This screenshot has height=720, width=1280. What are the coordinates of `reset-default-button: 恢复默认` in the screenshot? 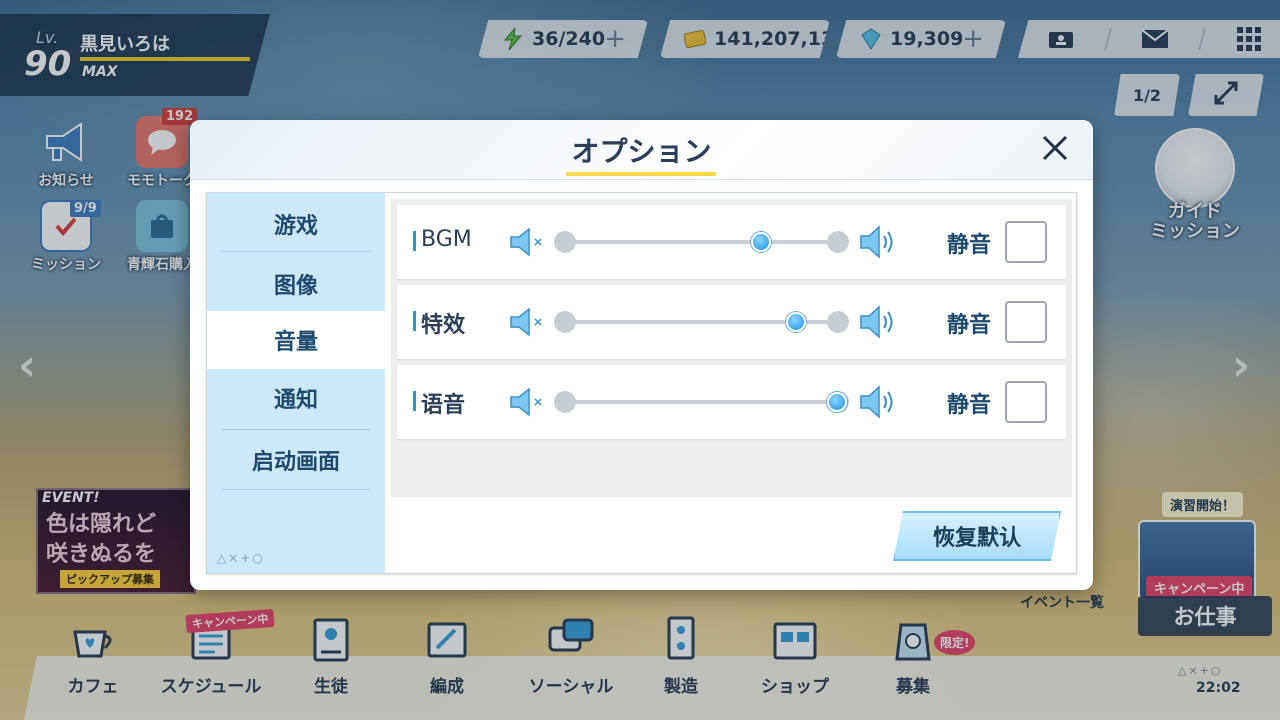 It's located at (977, 536).